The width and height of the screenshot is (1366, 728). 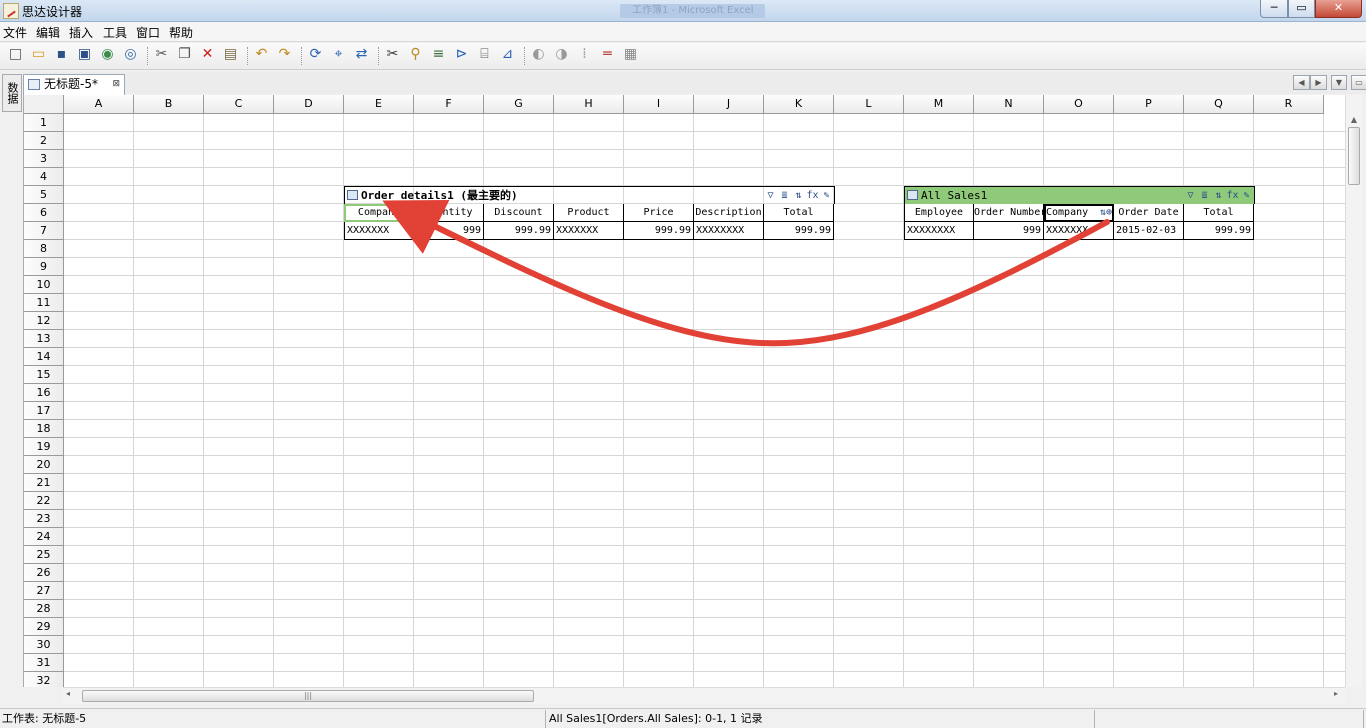 I want to click on region-header-cell: Company ⇅⊕, so click(x=1079, y=213).